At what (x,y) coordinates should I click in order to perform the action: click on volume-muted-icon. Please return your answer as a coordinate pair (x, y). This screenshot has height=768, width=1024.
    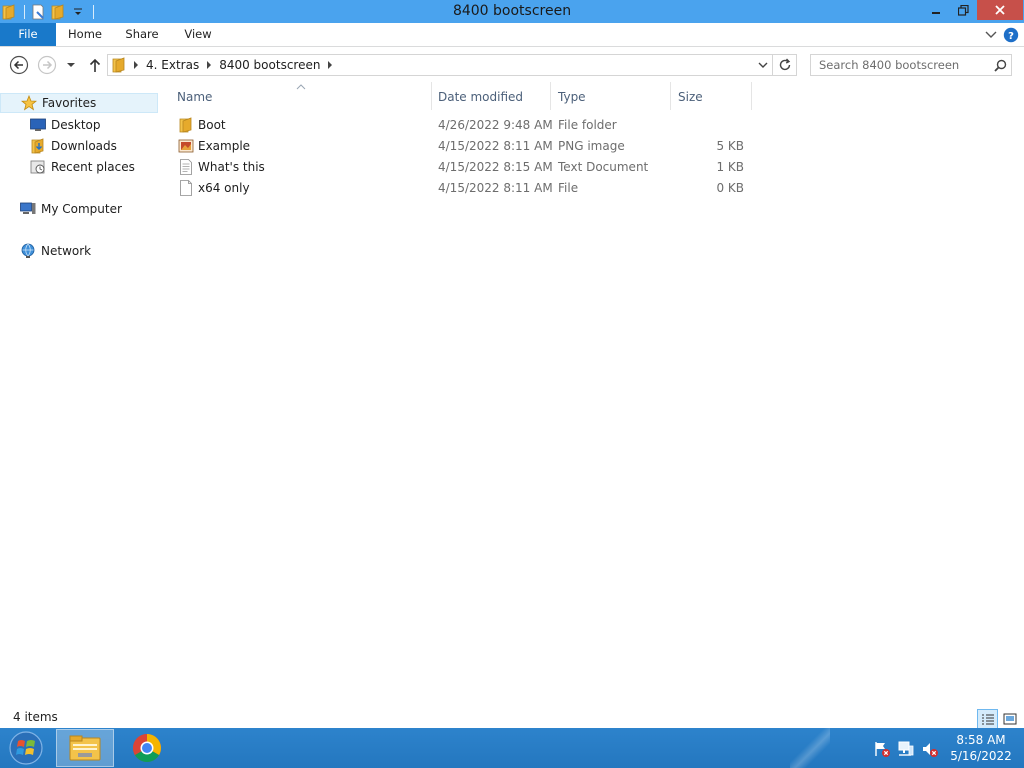
    Looking at the image, I should click on (930, 749).